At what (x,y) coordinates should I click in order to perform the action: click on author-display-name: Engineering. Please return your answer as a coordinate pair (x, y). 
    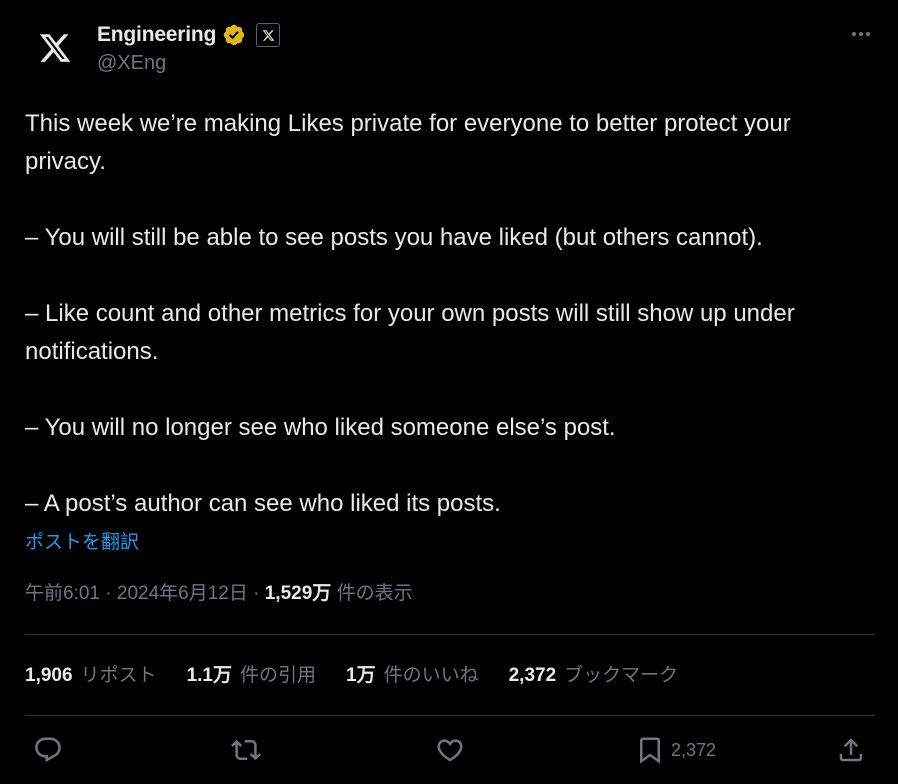
    Looking at the image, I should click on (156, 35).